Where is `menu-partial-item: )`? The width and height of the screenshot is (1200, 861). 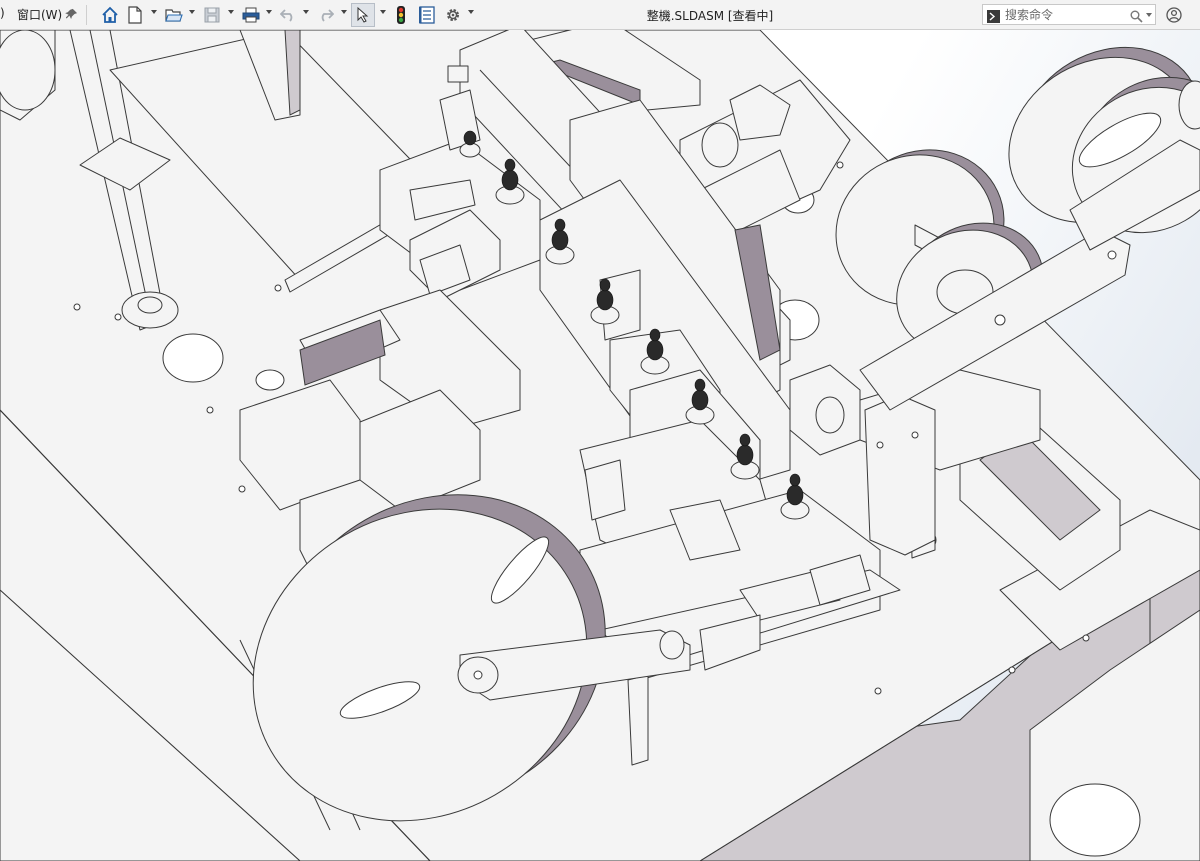 menu-partial-item: ) is located at coordinates (2, 13).